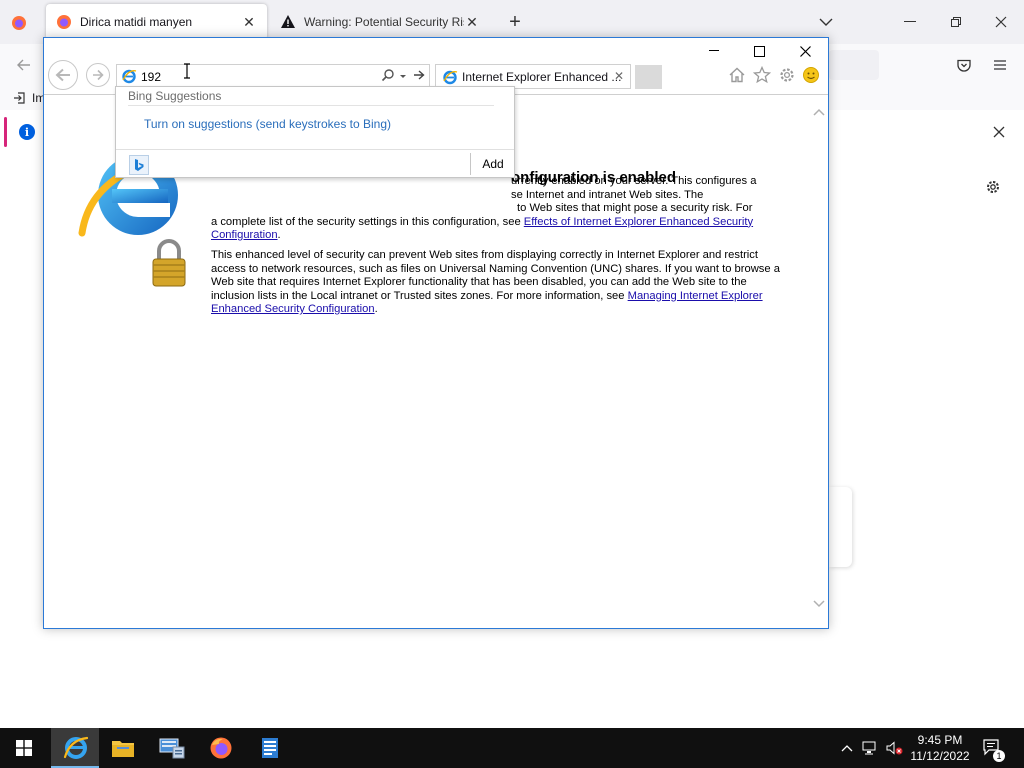 The image size is (1024, 768). Describe the element at coordinates (999, 756) in the screenshot. I see `notification-count-badge: 1` at that location.